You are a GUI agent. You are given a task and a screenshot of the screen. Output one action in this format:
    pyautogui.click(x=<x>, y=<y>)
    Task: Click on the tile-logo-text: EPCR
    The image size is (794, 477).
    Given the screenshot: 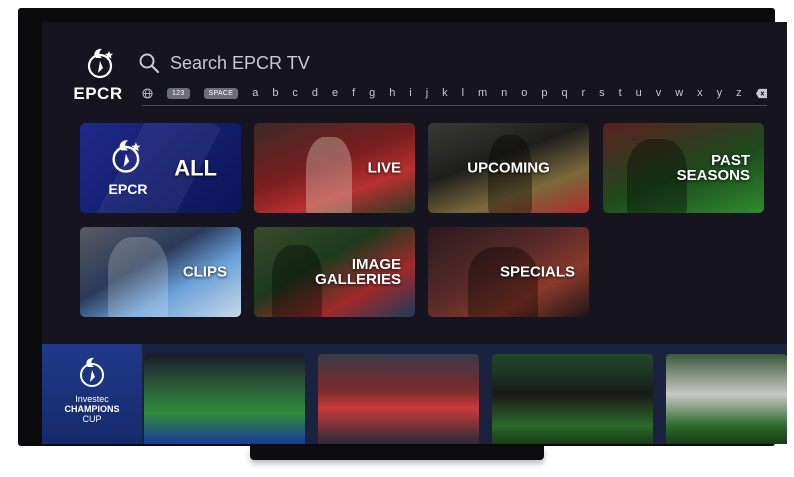 What is the action you would take?
    pyautogui.click(x=128, y=189)
    